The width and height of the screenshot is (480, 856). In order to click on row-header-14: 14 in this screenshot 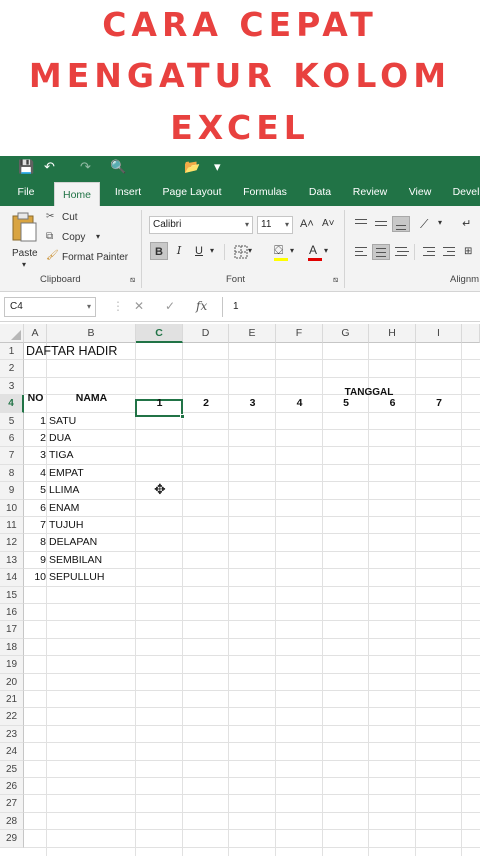, I will do `click(12, 578)`.